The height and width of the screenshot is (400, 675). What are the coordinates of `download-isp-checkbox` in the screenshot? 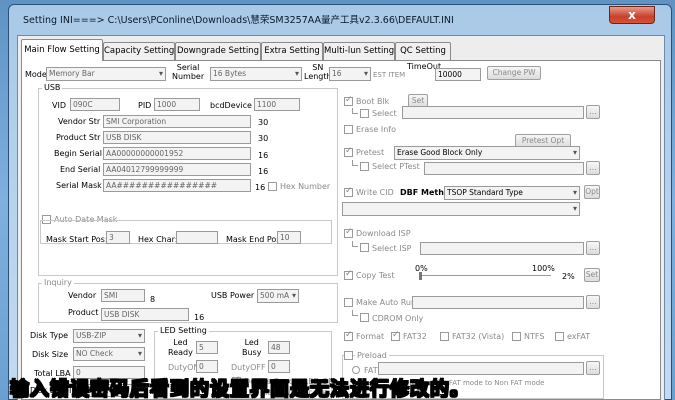 It's located at (348, 232).